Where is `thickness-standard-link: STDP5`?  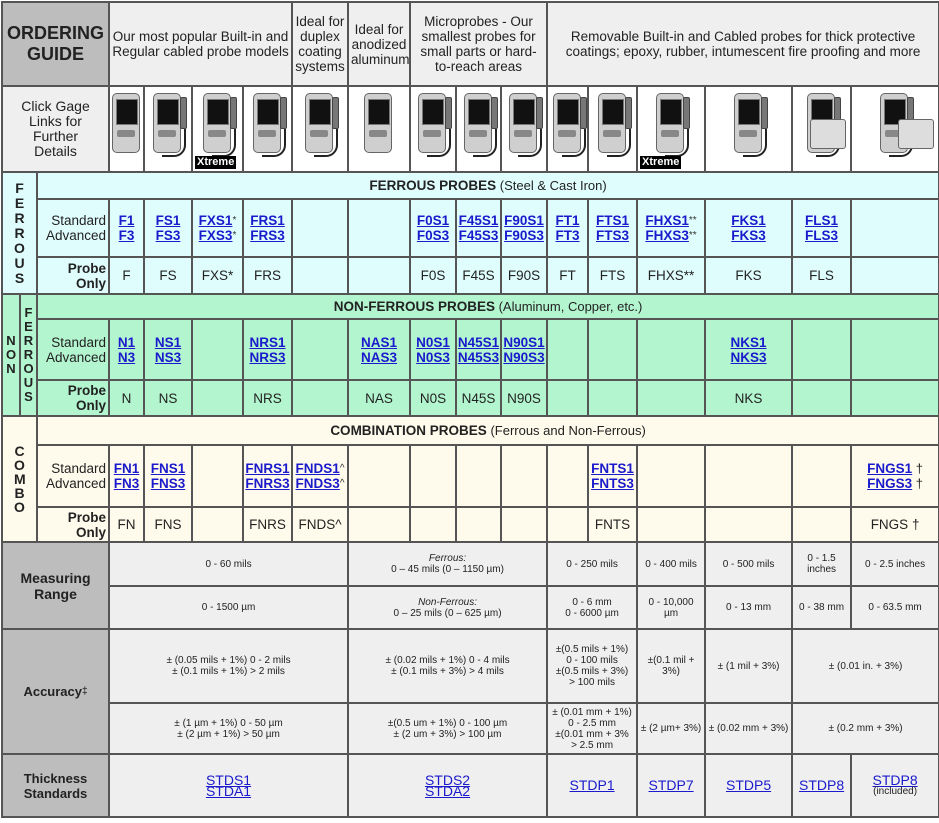
thickness-standard-link: STDP5 is located at coordinates (748, 785).